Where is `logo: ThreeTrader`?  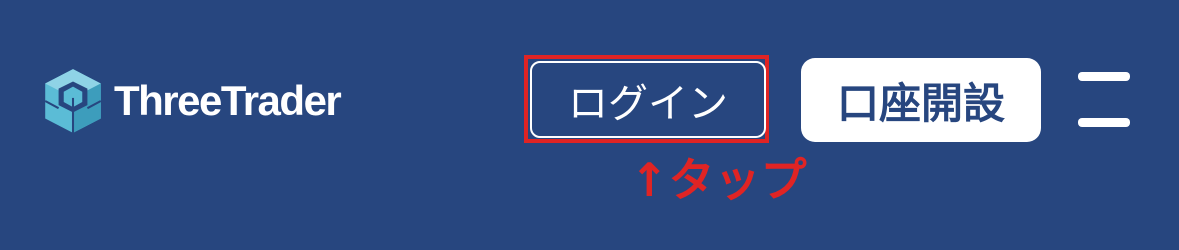
logo: ThreeTrader is located at coordinates (191, 101).